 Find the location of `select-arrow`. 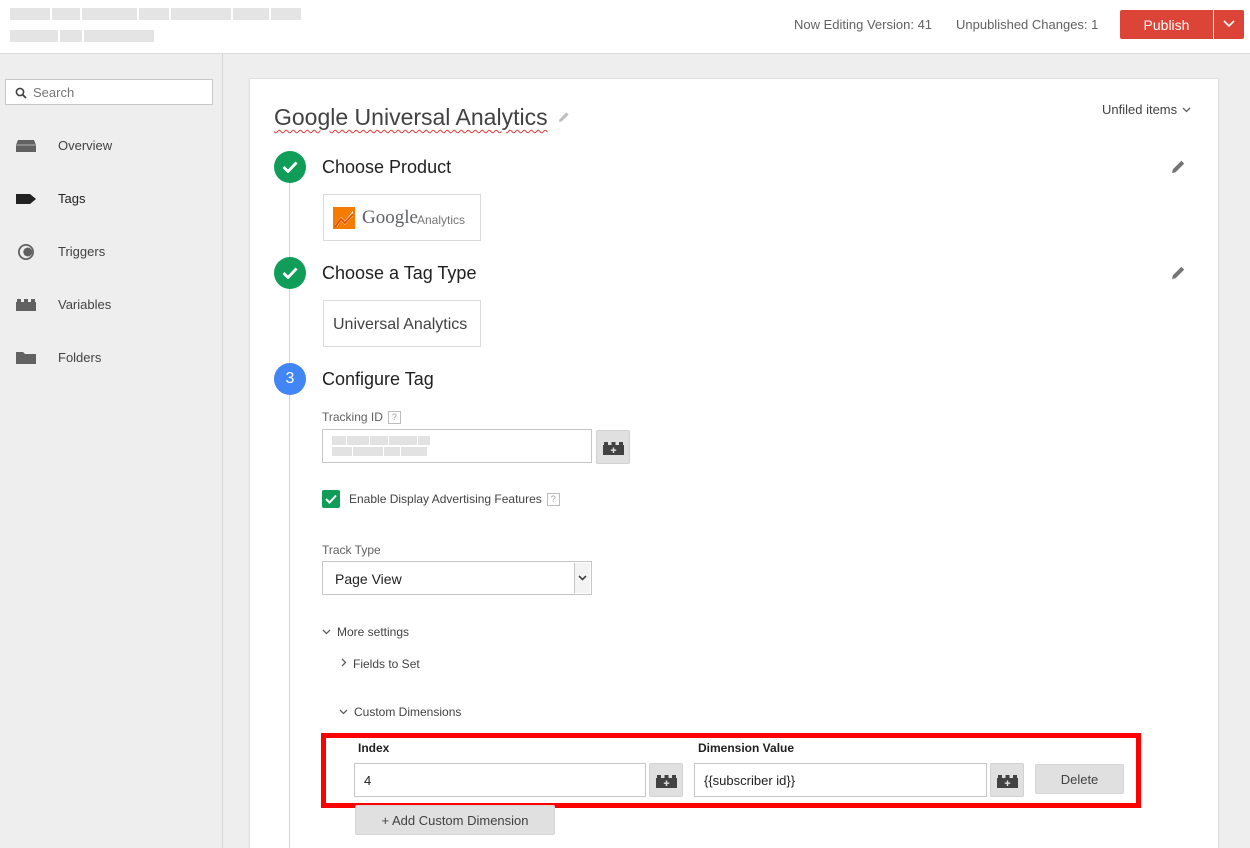

select-arrow is located at coordinates (582, 578).